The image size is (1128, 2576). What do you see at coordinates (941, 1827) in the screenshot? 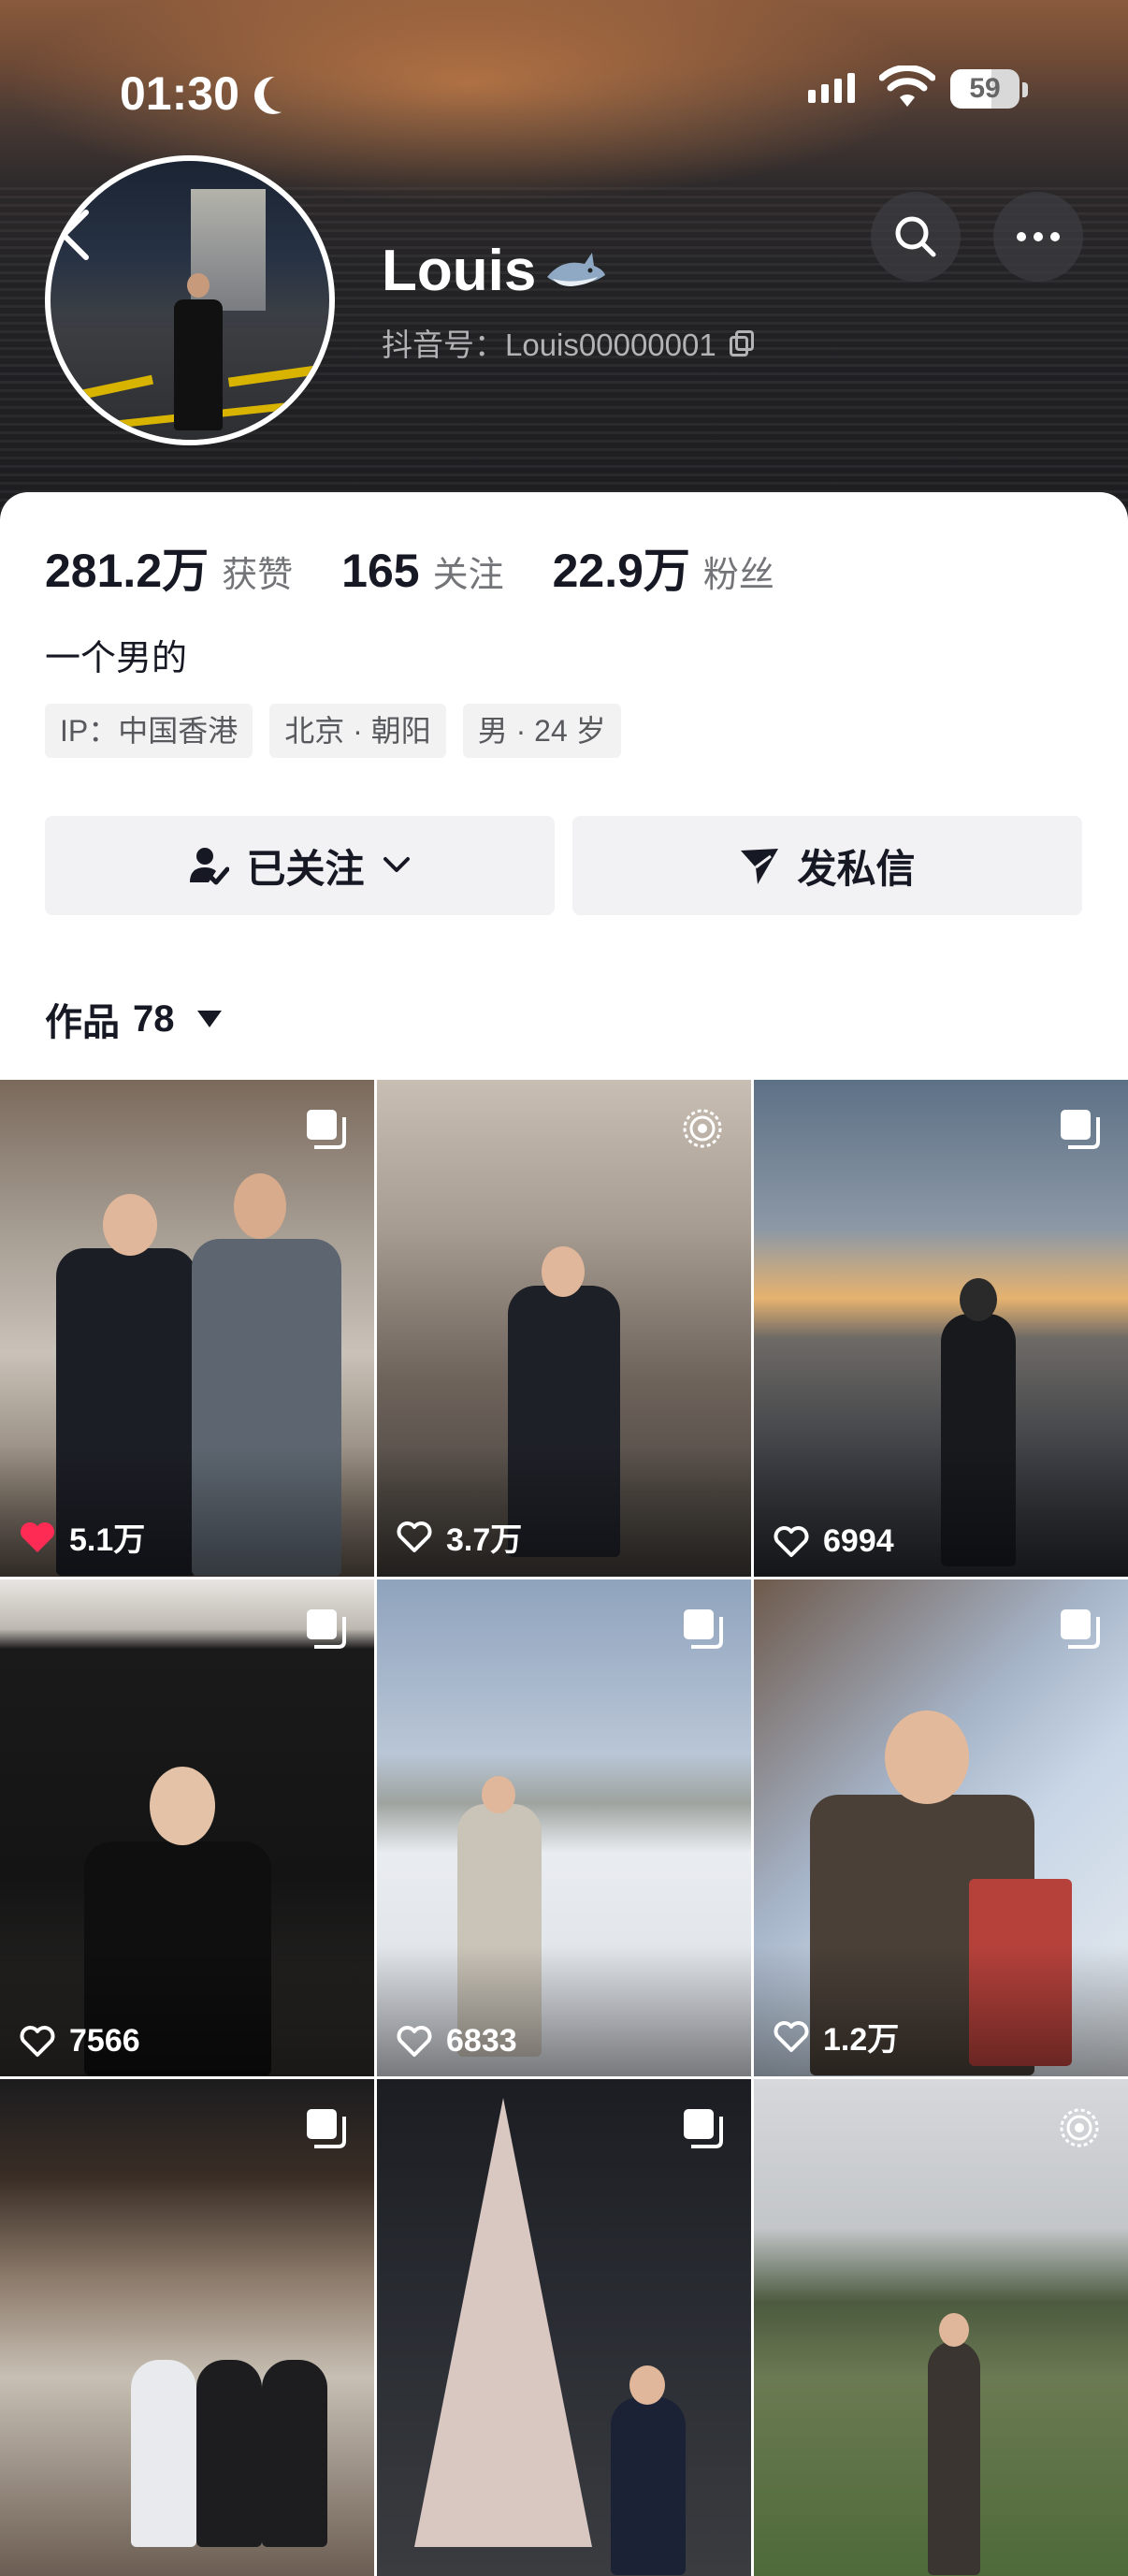
I see `video-thumbnail: 1.2万` at bounding box center [941, 1827].